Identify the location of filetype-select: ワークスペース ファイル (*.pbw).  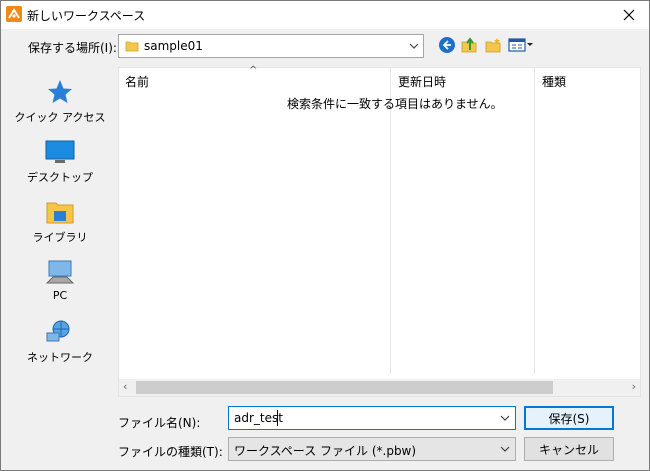
(372, 449).